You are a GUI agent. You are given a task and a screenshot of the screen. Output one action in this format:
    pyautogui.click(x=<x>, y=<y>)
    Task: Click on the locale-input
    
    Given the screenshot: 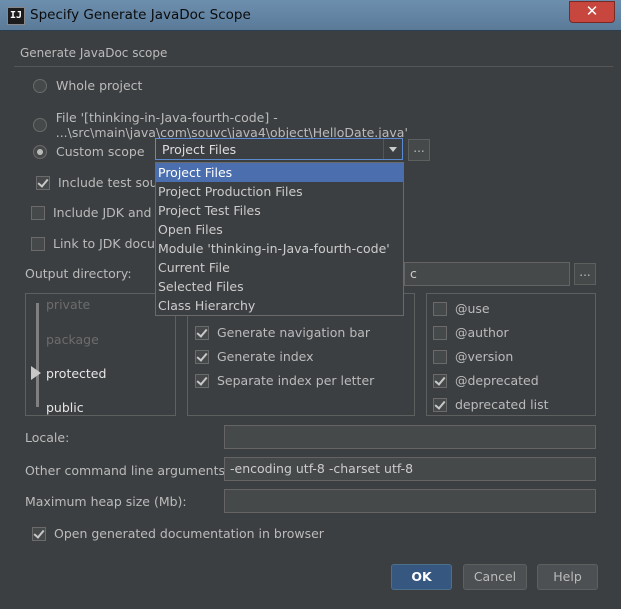 What is the action you would take?
    pyautogui.click(x=410, y=437)
    